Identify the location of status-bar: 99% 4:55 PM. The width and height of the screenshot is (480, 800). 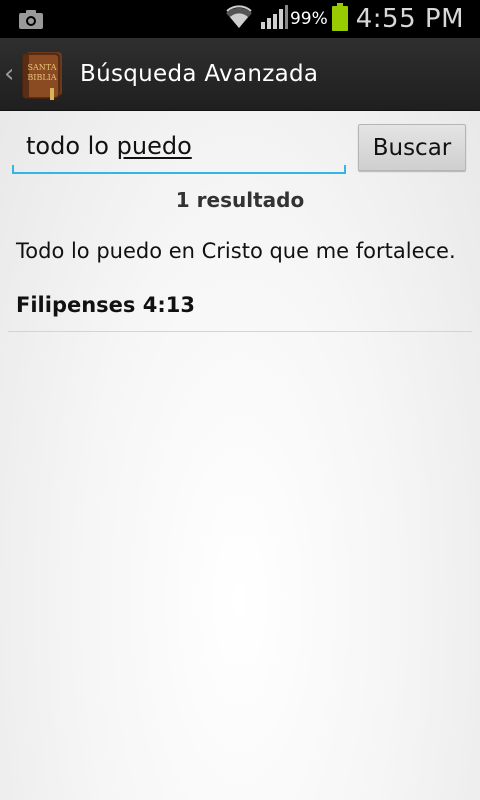
(240, 19).